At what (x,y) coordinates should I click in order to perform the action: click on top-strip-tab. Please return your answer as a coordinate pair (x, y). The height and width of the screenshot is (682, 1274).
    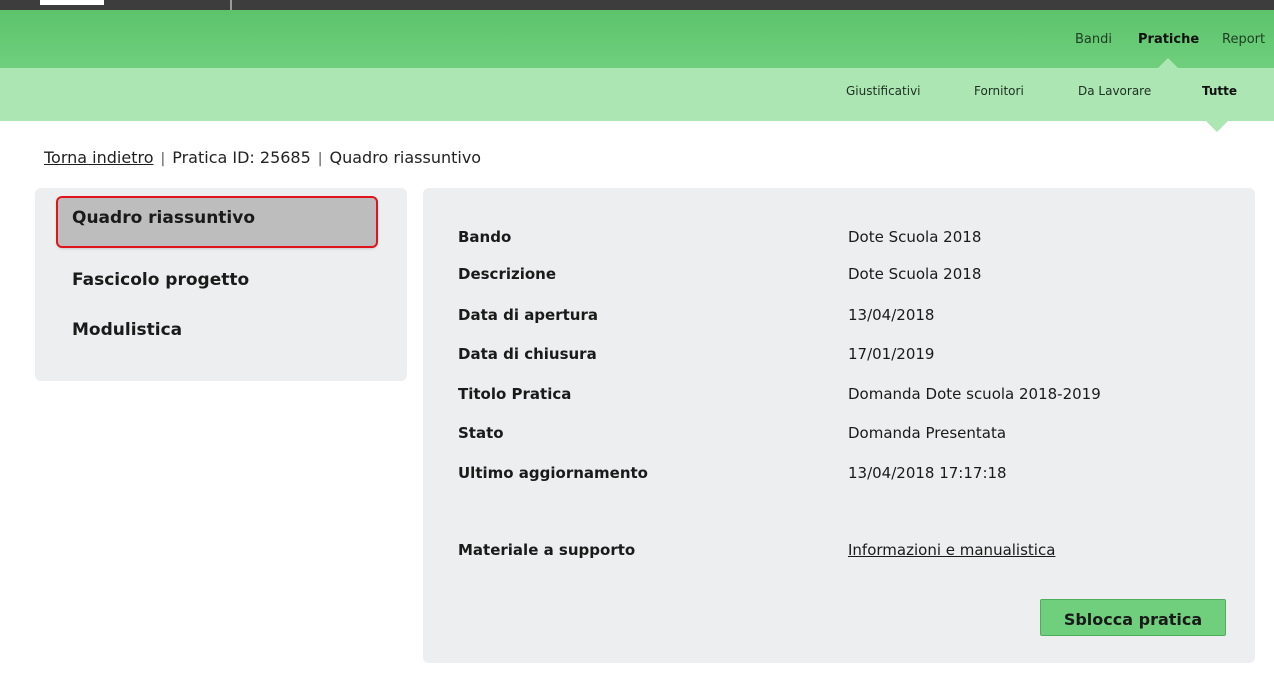
    Looking at the image, I should click on (72, 2).